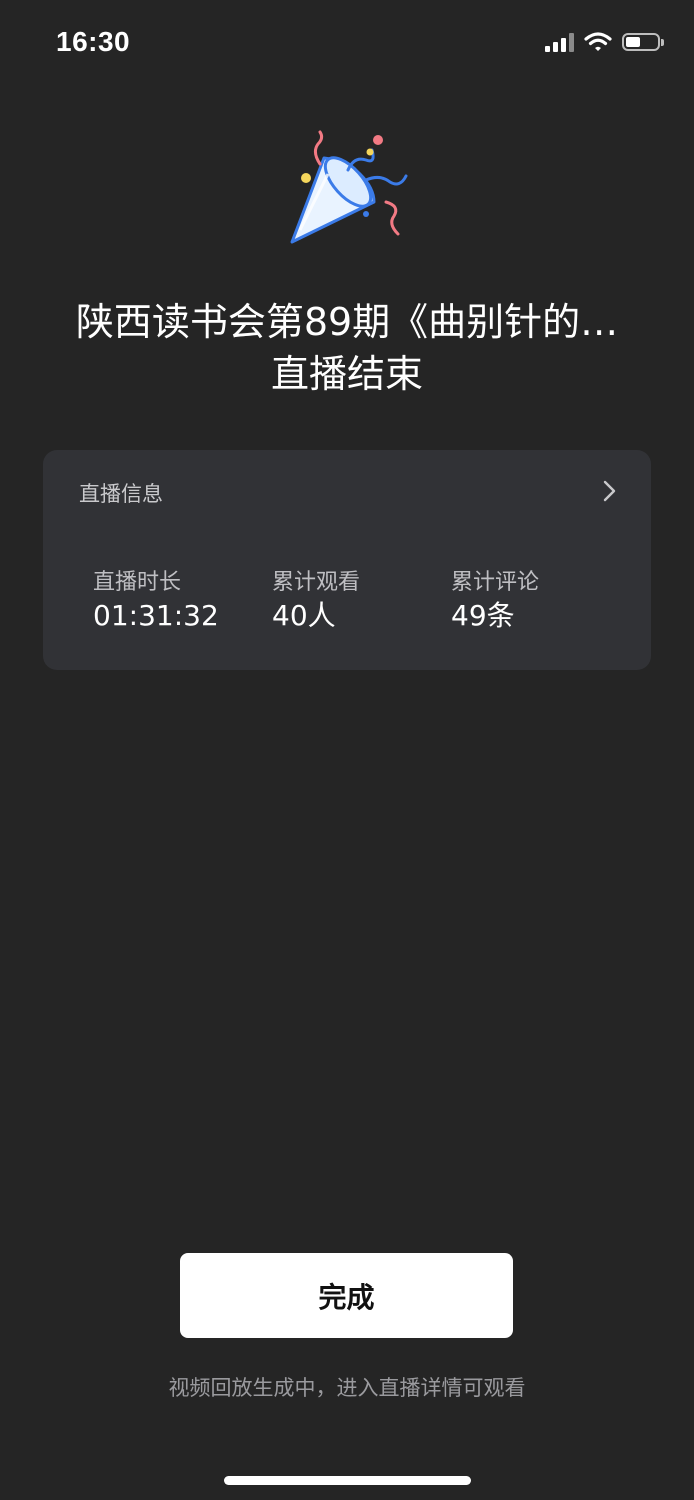 The height and width of the screenshot is (1500, 694). What do you see at coordinates (598, 41) in the screenshot?
I see `wifi-icon` at bounding box center [598, 41].